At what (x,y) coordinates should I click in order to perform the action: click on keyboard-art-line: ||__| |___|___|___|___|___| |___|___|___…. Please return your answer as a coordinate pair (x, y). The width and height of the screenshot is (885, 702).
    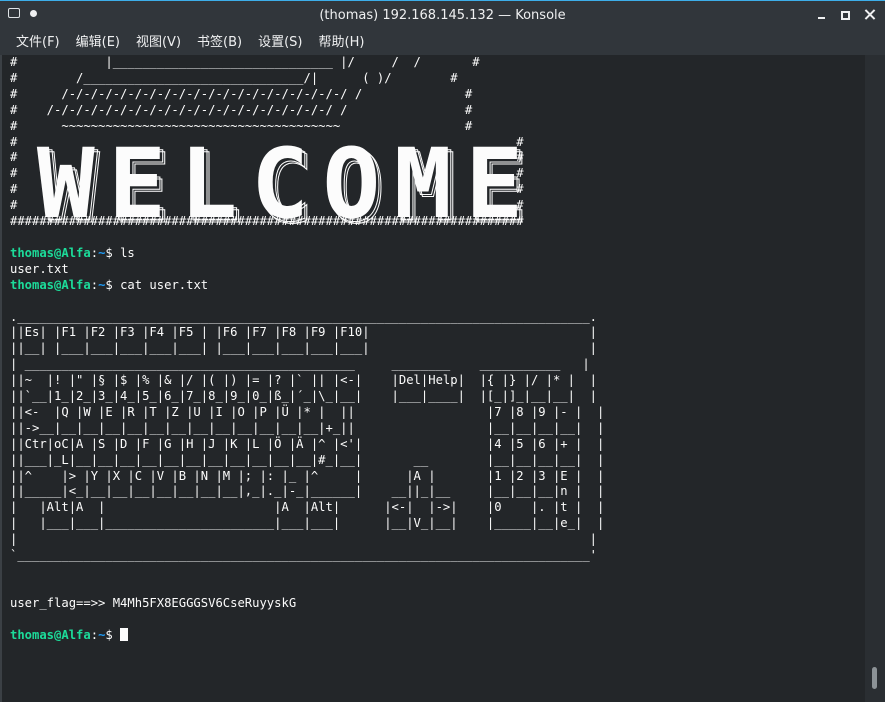
    Looking at the image, I should click on (303, 348).